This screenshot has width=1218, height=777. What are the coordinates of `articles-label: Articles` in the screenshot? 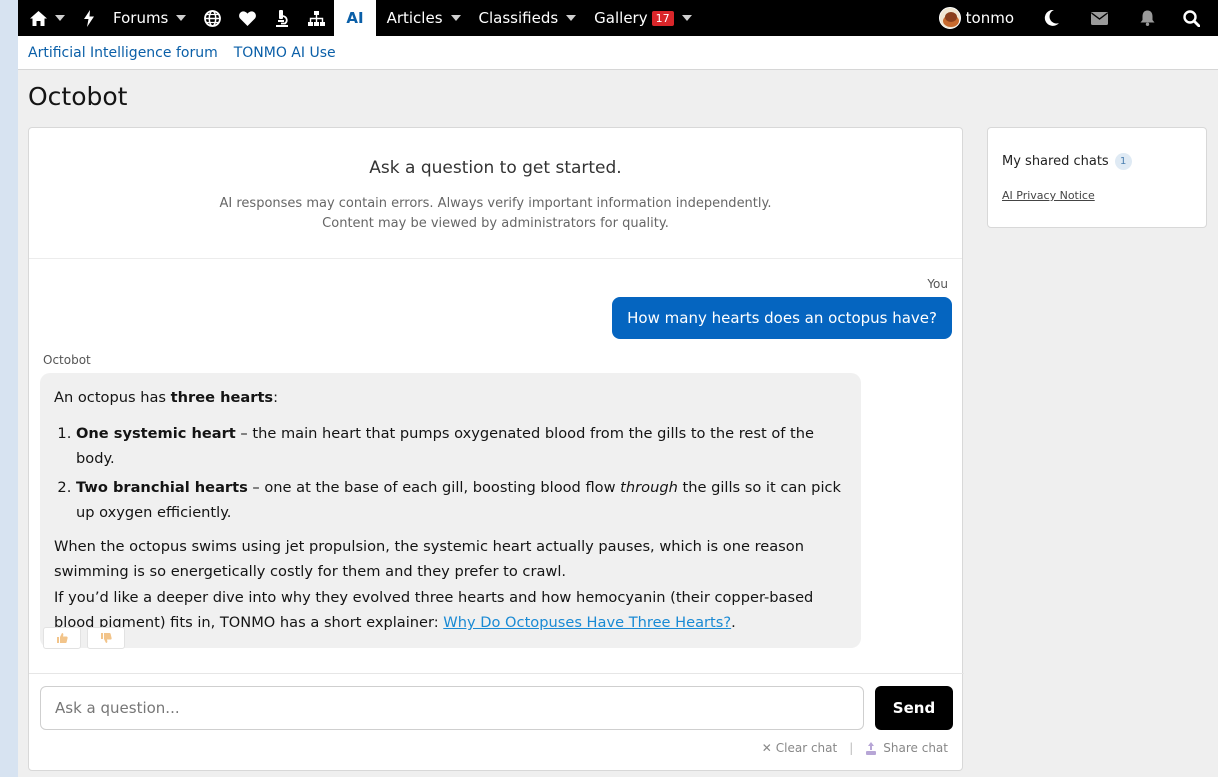 It's located at (414, 18).